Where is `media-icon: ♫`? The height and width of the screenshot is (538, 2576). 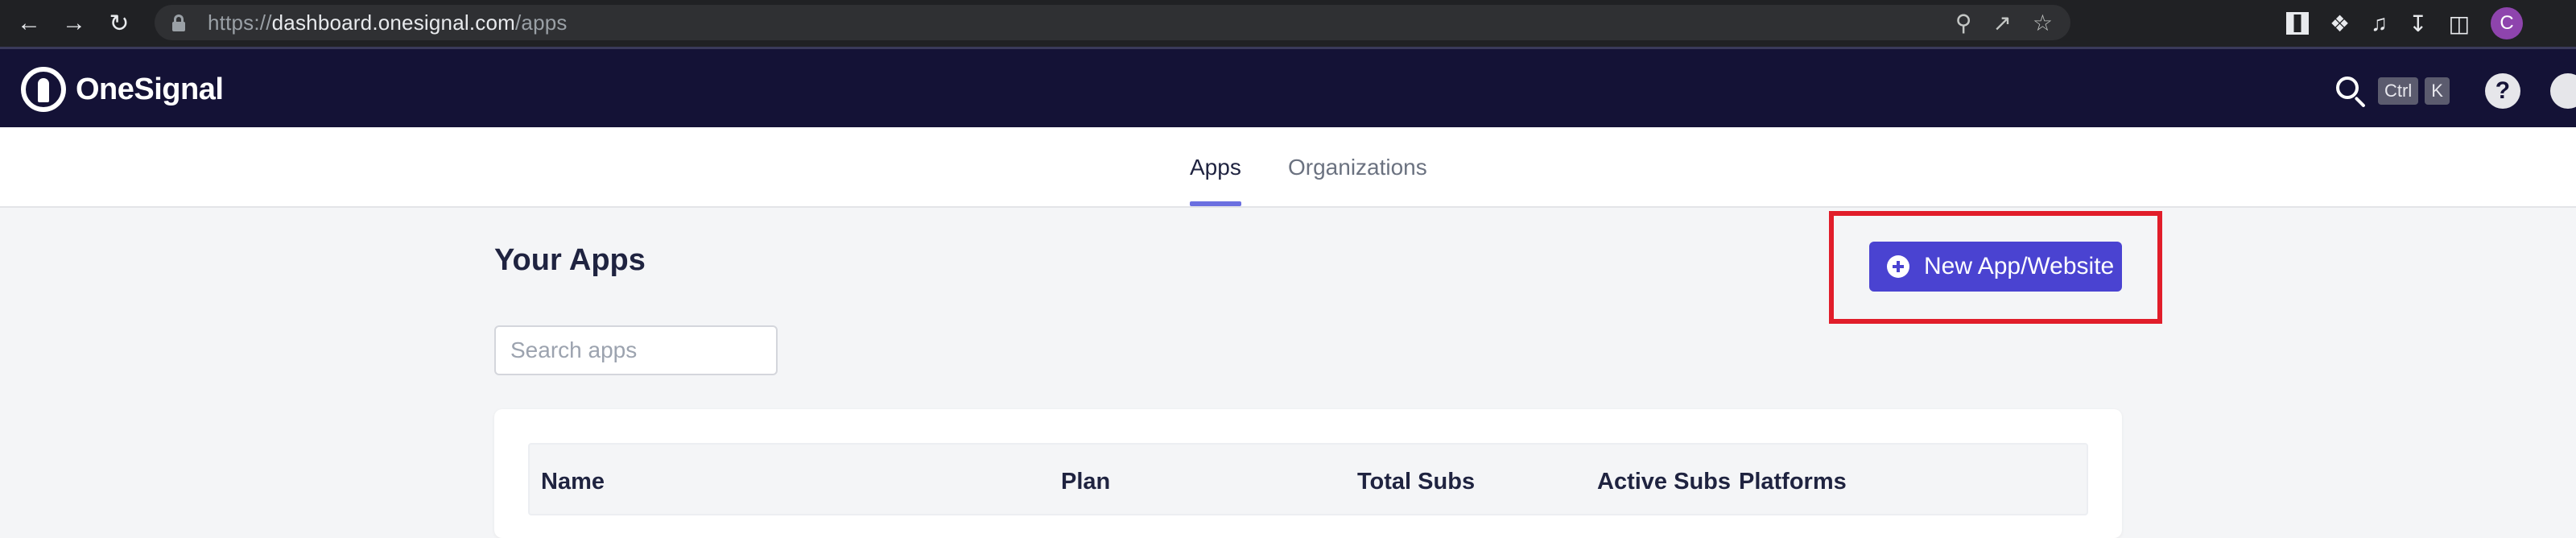
media-icon: ♫ is located at coordinates (2379, 23).